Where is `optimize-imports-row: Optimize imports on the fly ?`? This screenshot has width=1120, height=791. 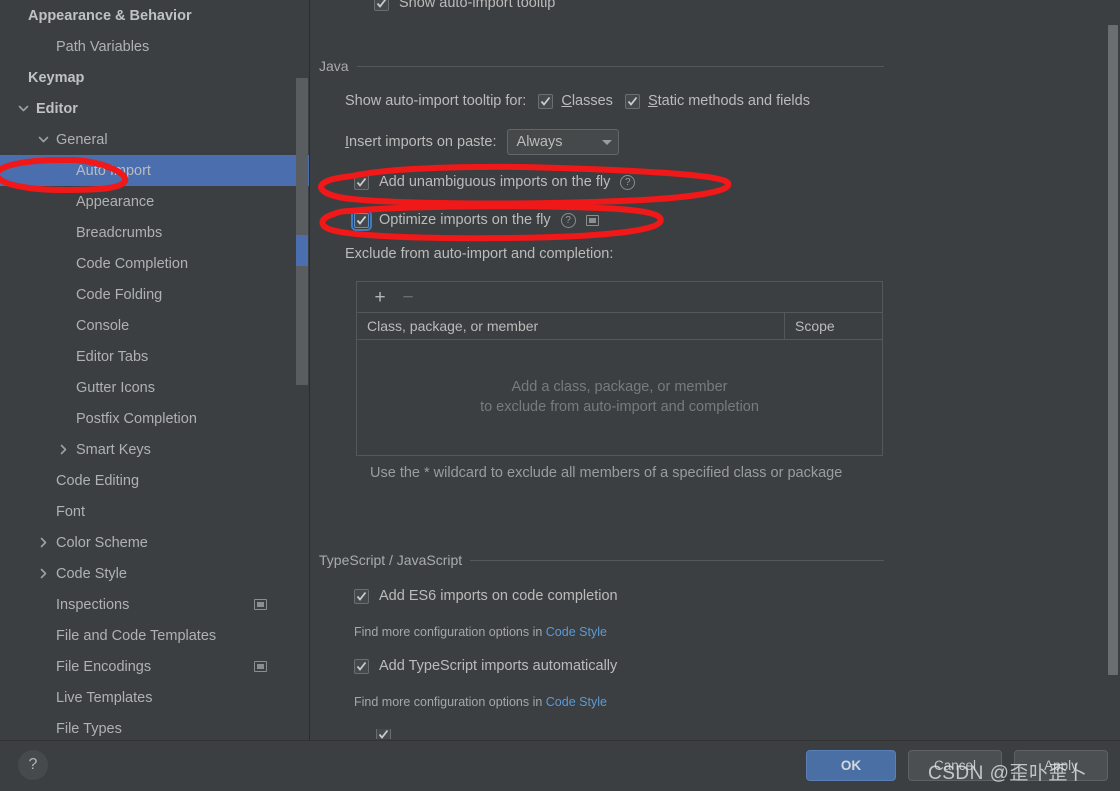 optimize-imports-row: Optimize imports on the fly ? is located at coordinates (475, 220).